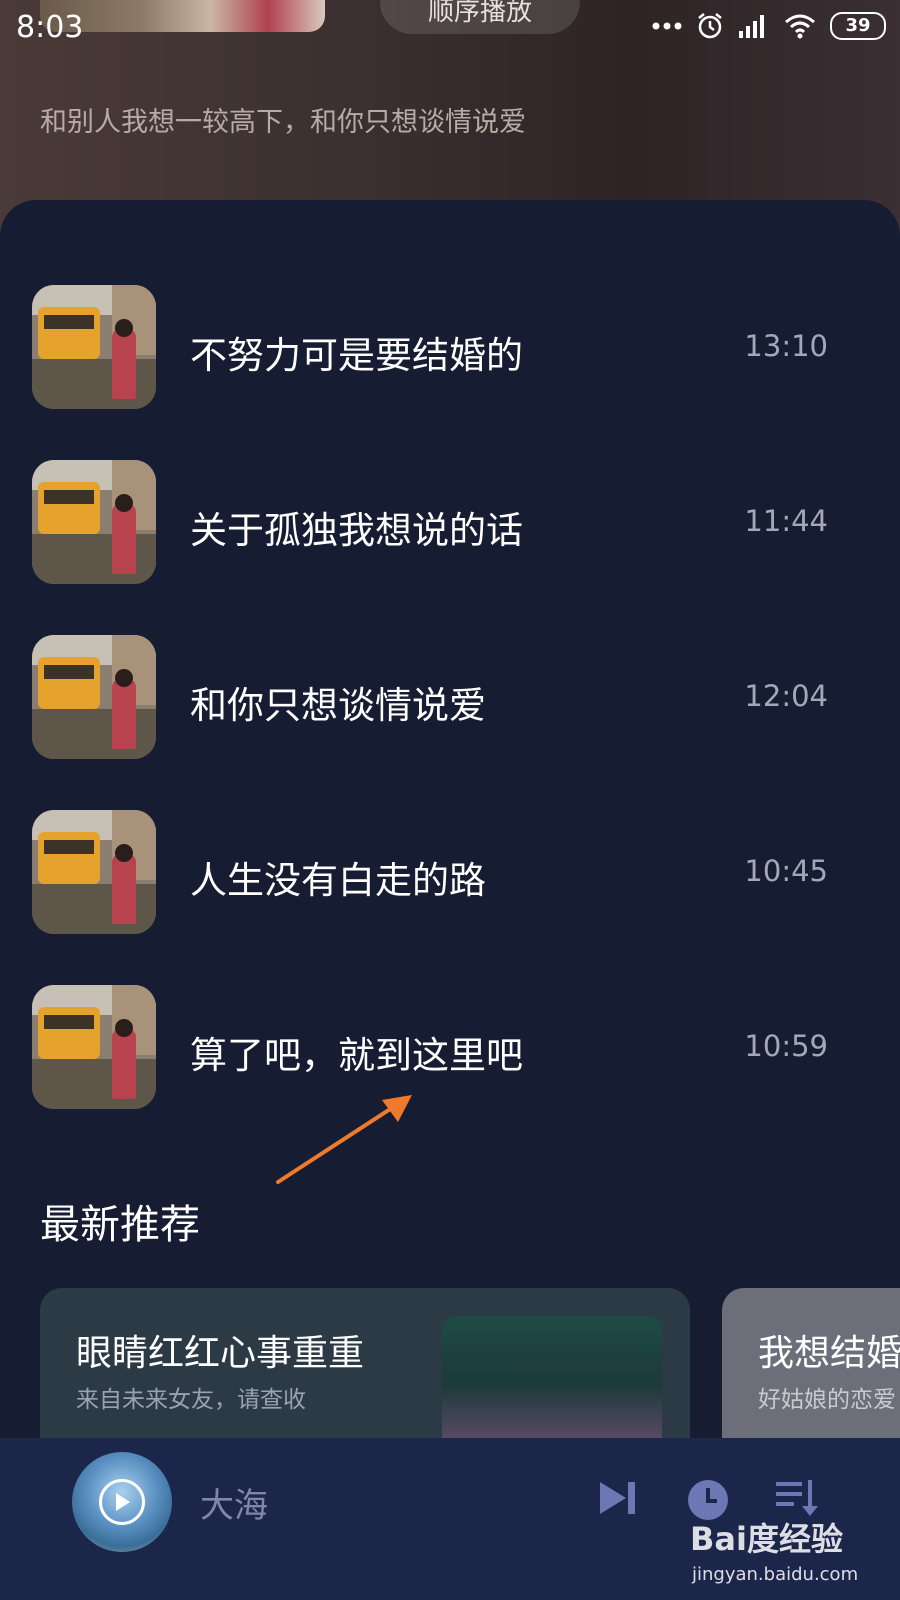 This screenshot has height=1600, width=900. I want to click on song-duration: 10:59, so click(786, 1046).